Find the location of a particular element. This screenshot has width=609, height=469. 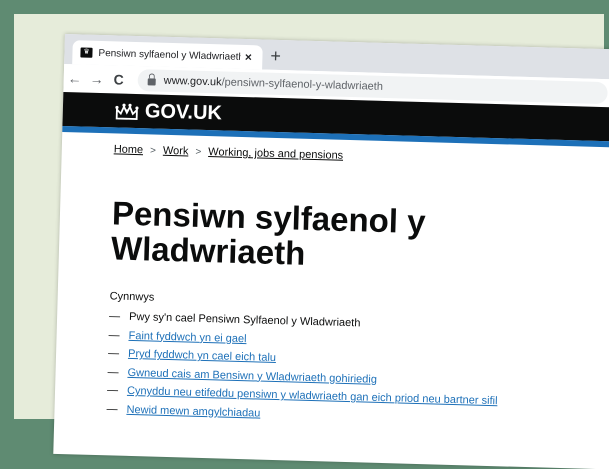

contents-link: Pryd fyddwch yn cael eich talu is located at coordinates (202, 356).